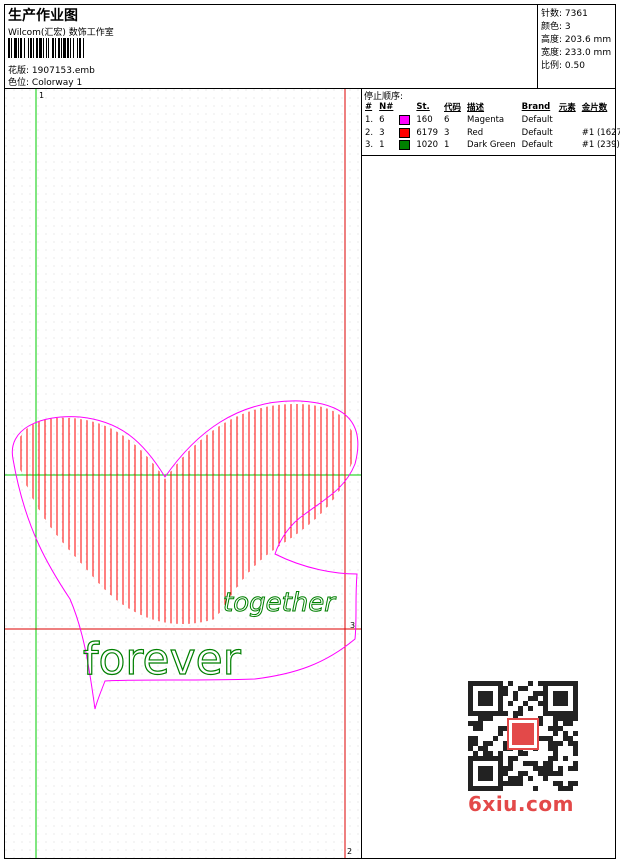 The image size is (620, 861). I want to click on table-row: 3. 1 1020 1 Dark Green Default #1 (239), so click(491, 145).